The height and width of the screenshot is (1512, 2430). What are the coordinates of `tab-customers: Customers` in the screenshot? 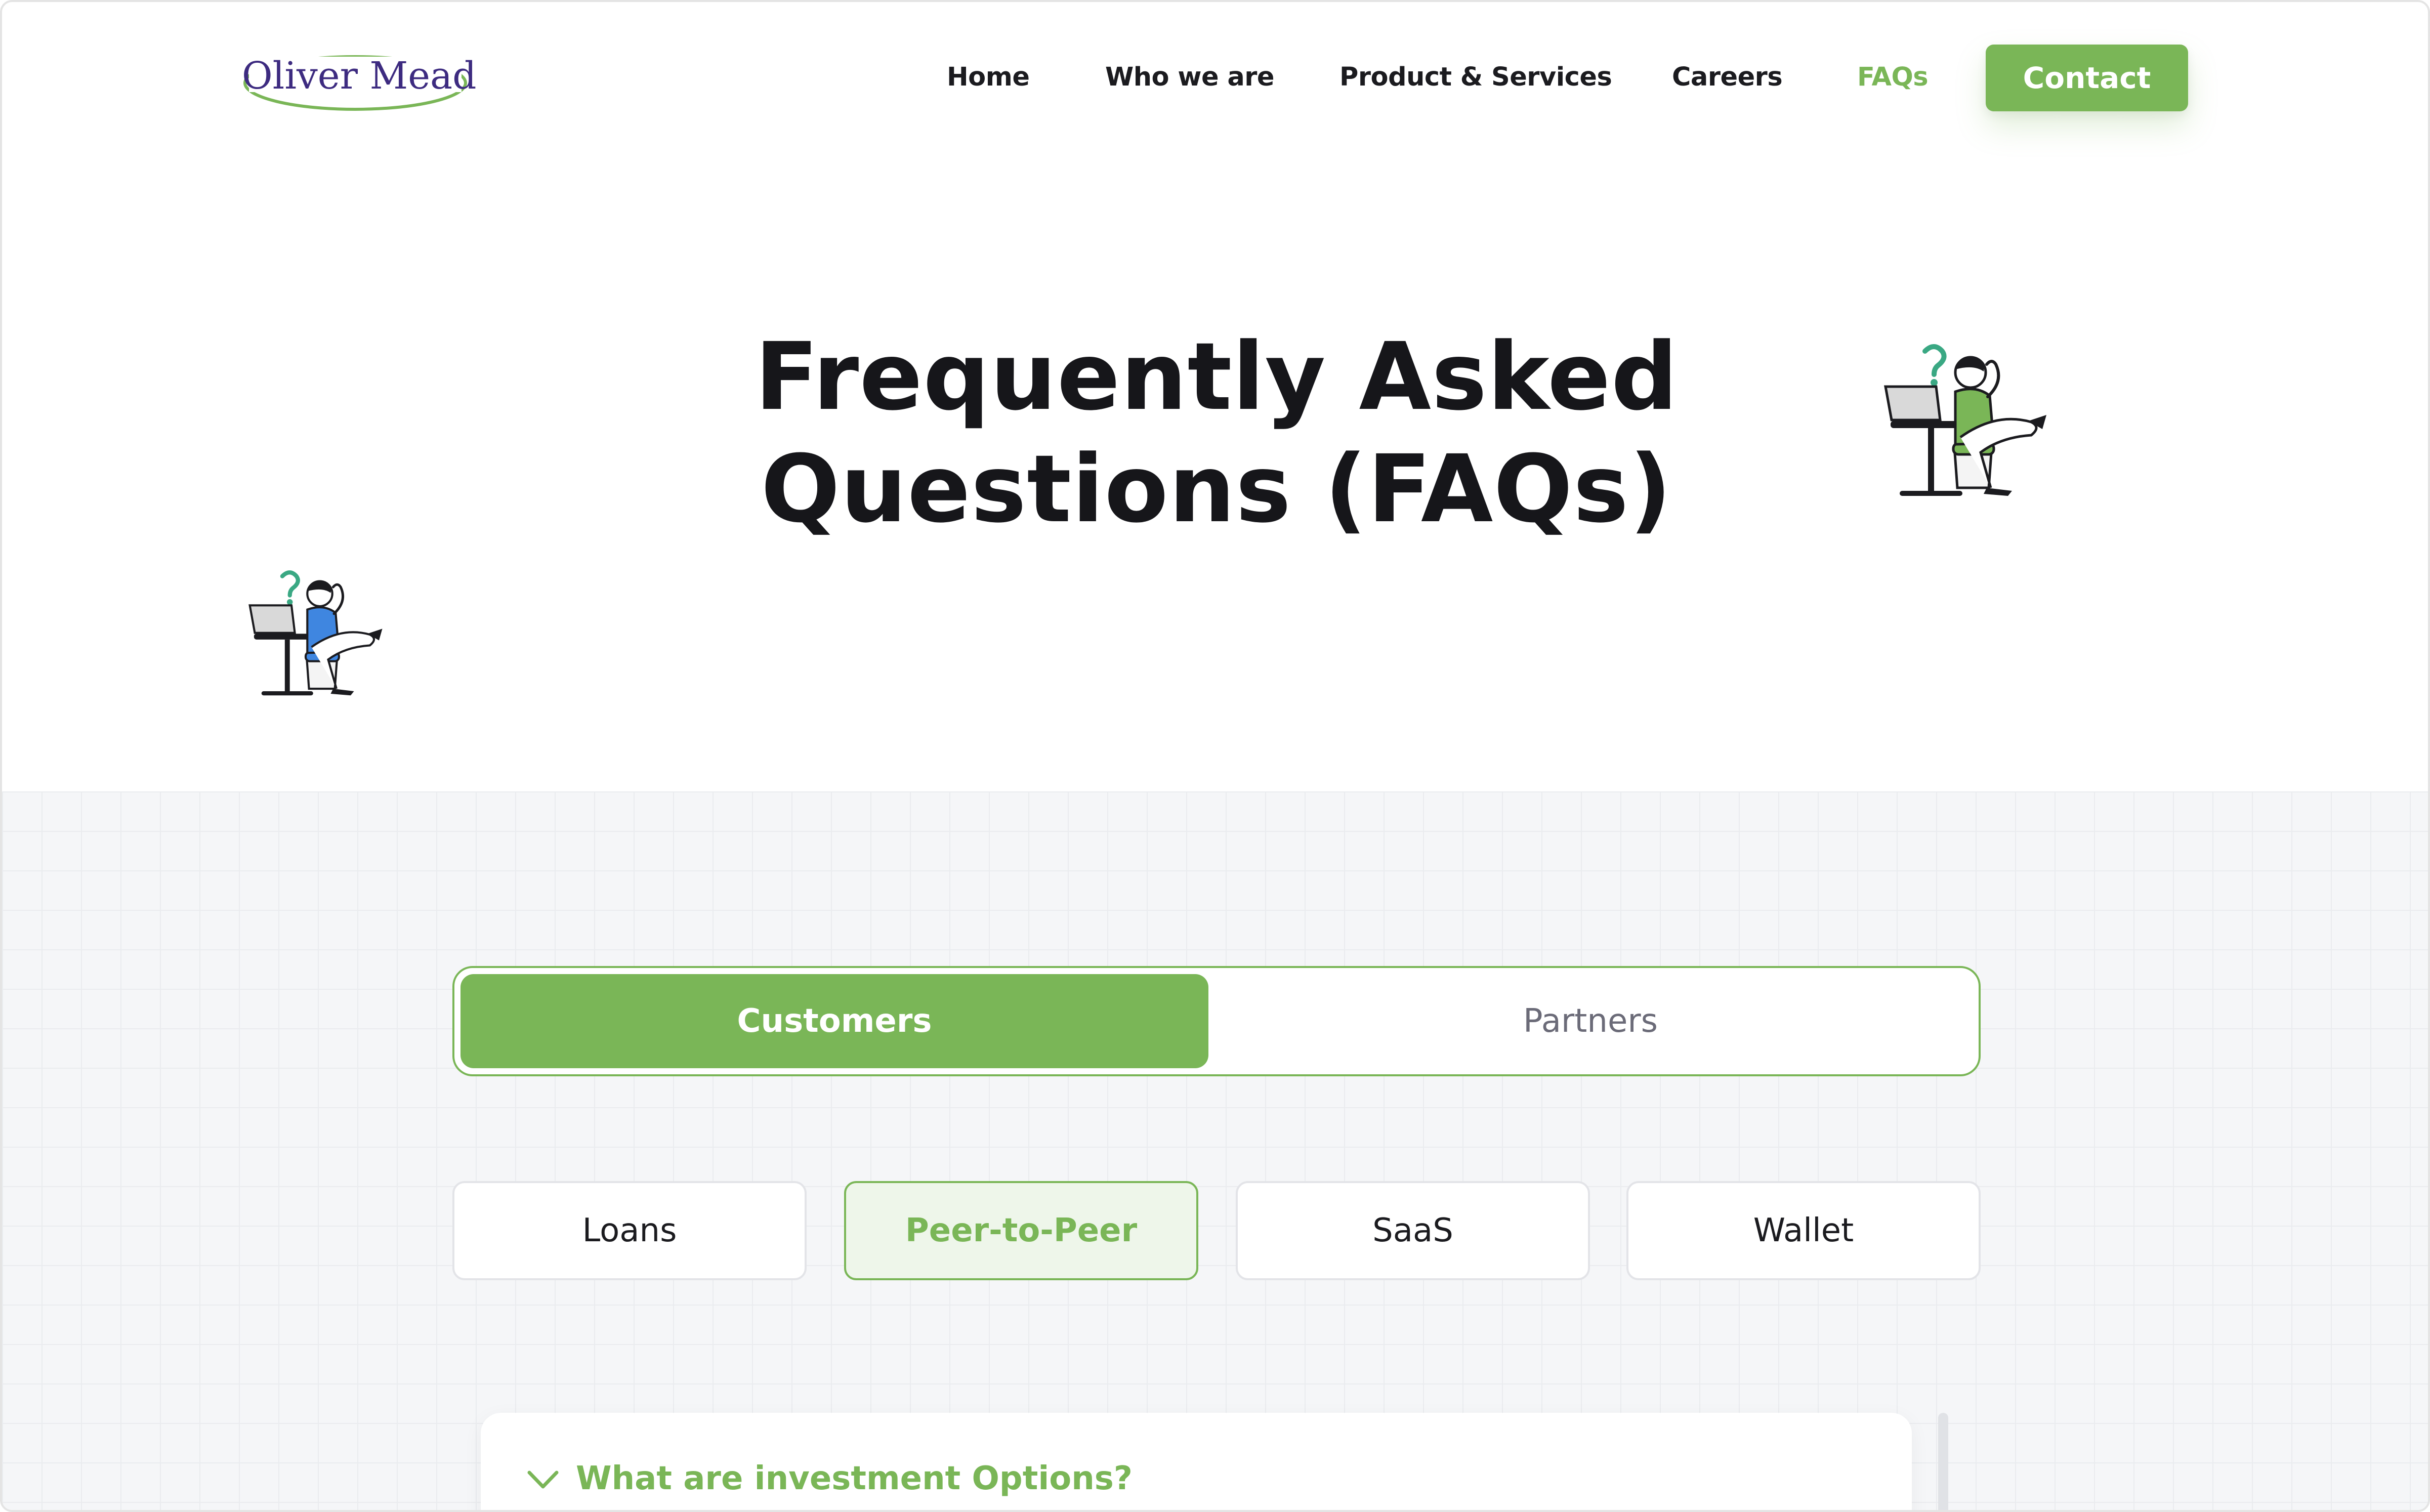 It's located at (834, 1021).